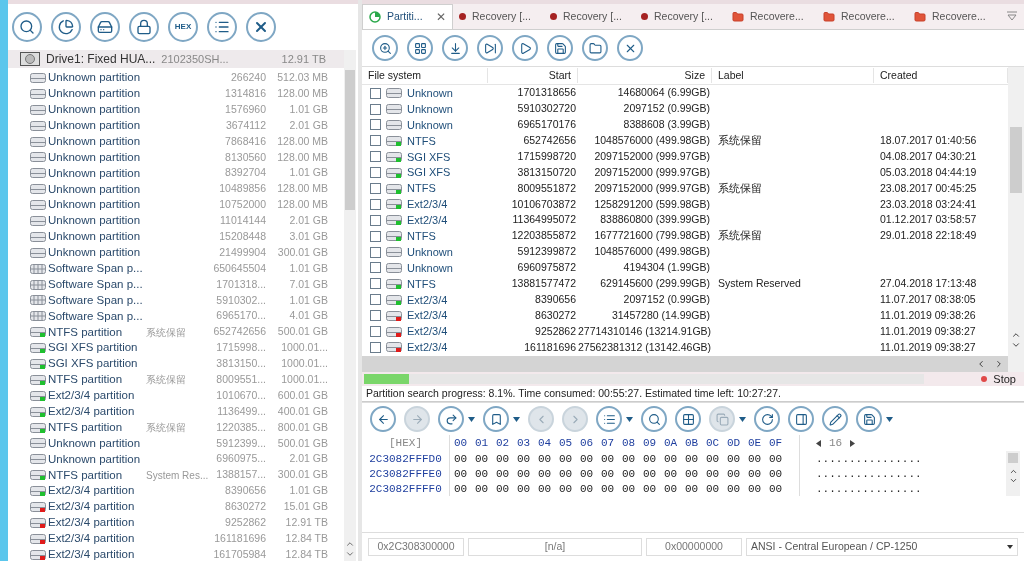 Image resolution: width=1024 pixels, height=561 pixels. What do you see at coordinates (183, 27) in the screenshot?
I see `hex-button: HEX` at bounding box center [183, 27].